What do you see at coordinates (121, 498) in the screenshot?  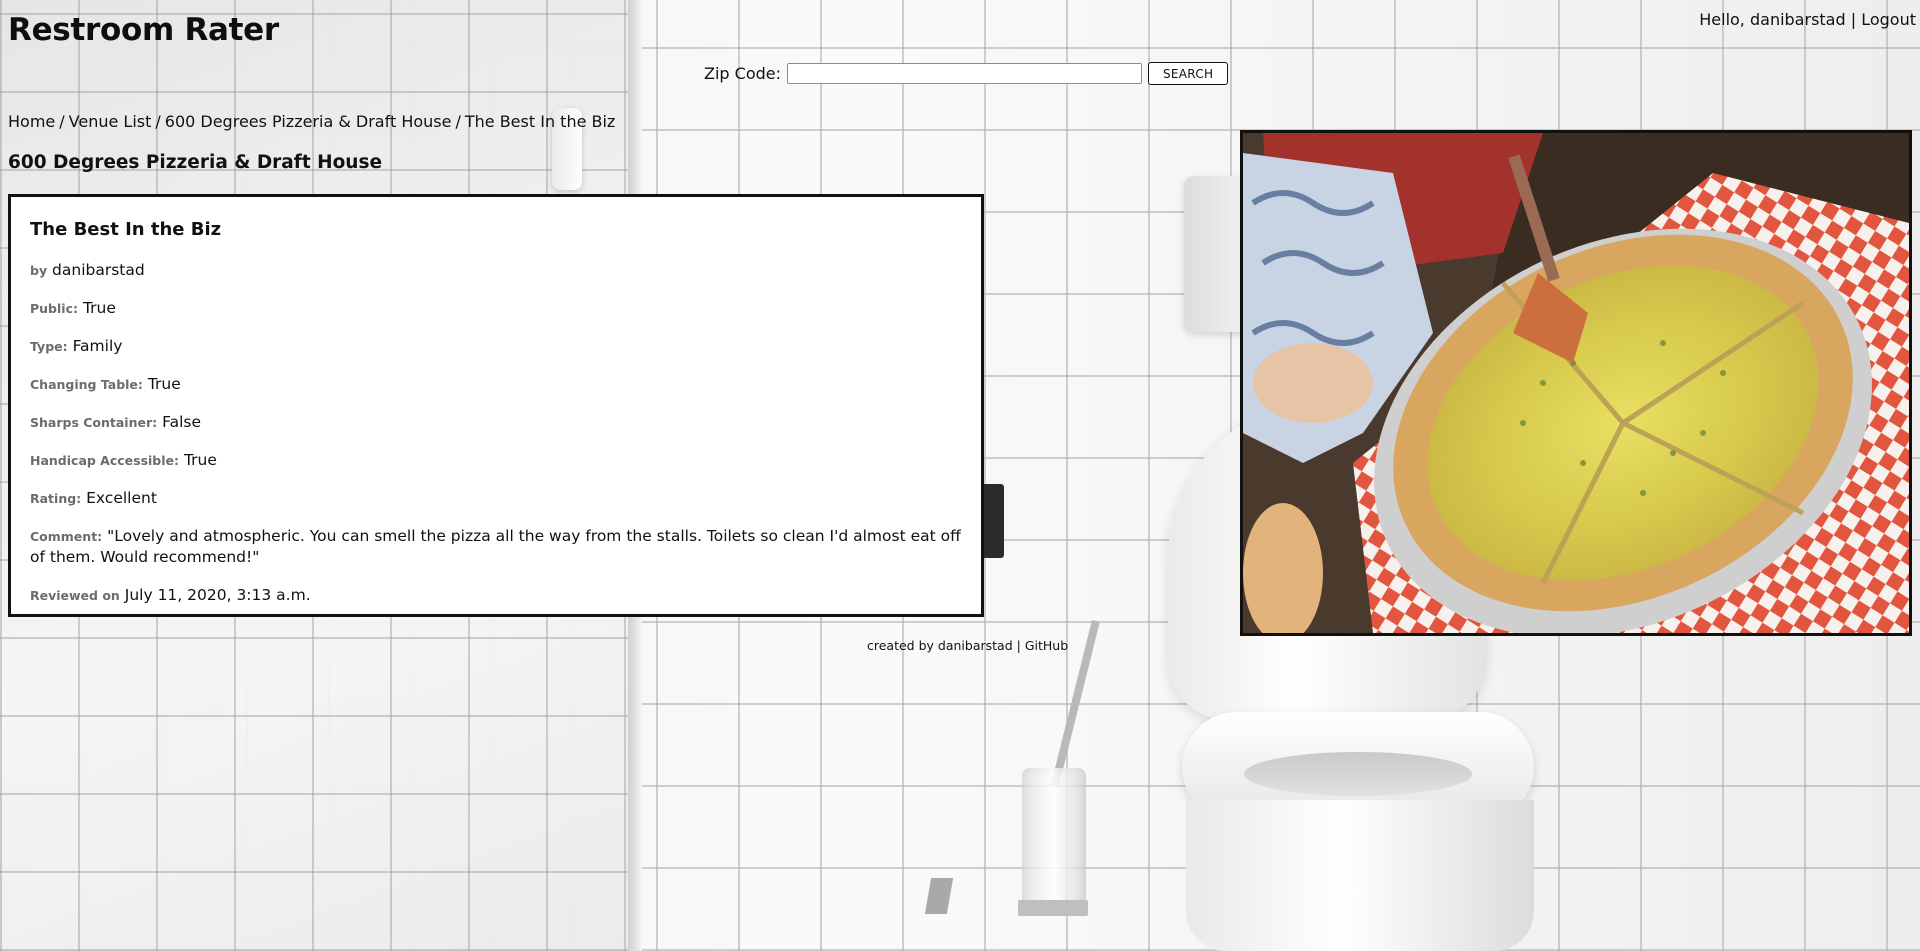 I see `rating-value: Excellent` at bounding box center [121, 498].